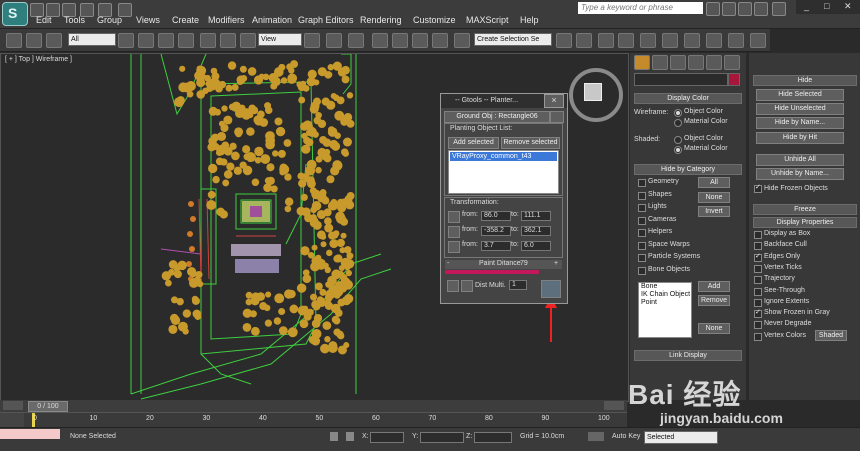 This screenshot has width=860, height=451. Describe the element at coordinates (800, 95) in the screenshot. I see `hide-button-hide-selected: Hide Selected` at that location.